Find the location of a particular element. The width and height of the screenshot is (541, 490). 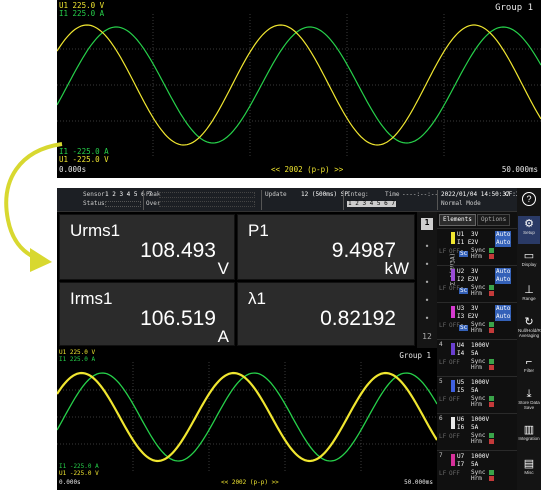

tab-elements: Elements is located at coordinates (457, 220).